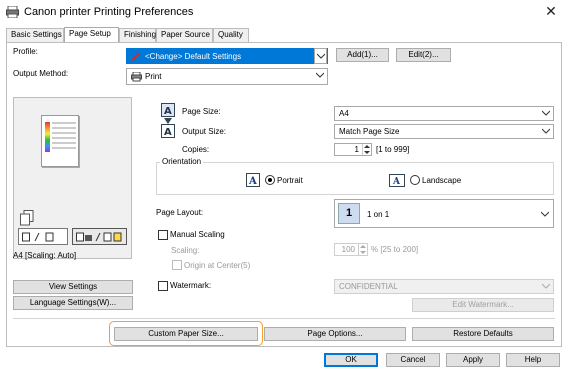 This screenshot has height=373, width=568. Describe the element at coordinates (349, 213) in the screenshot. I see `page-layout-icon: 1` at that location.